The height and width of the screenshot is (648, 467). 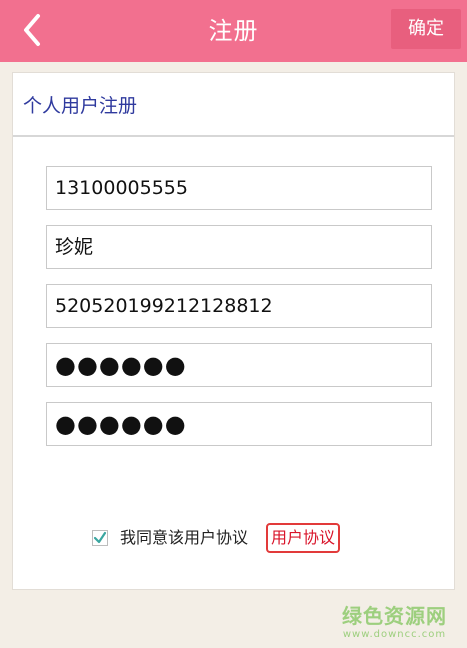 What do you see at coordinates (100, 538) in the screenshot?
I see `agree-checkbox` at bounding box center [100, 538].